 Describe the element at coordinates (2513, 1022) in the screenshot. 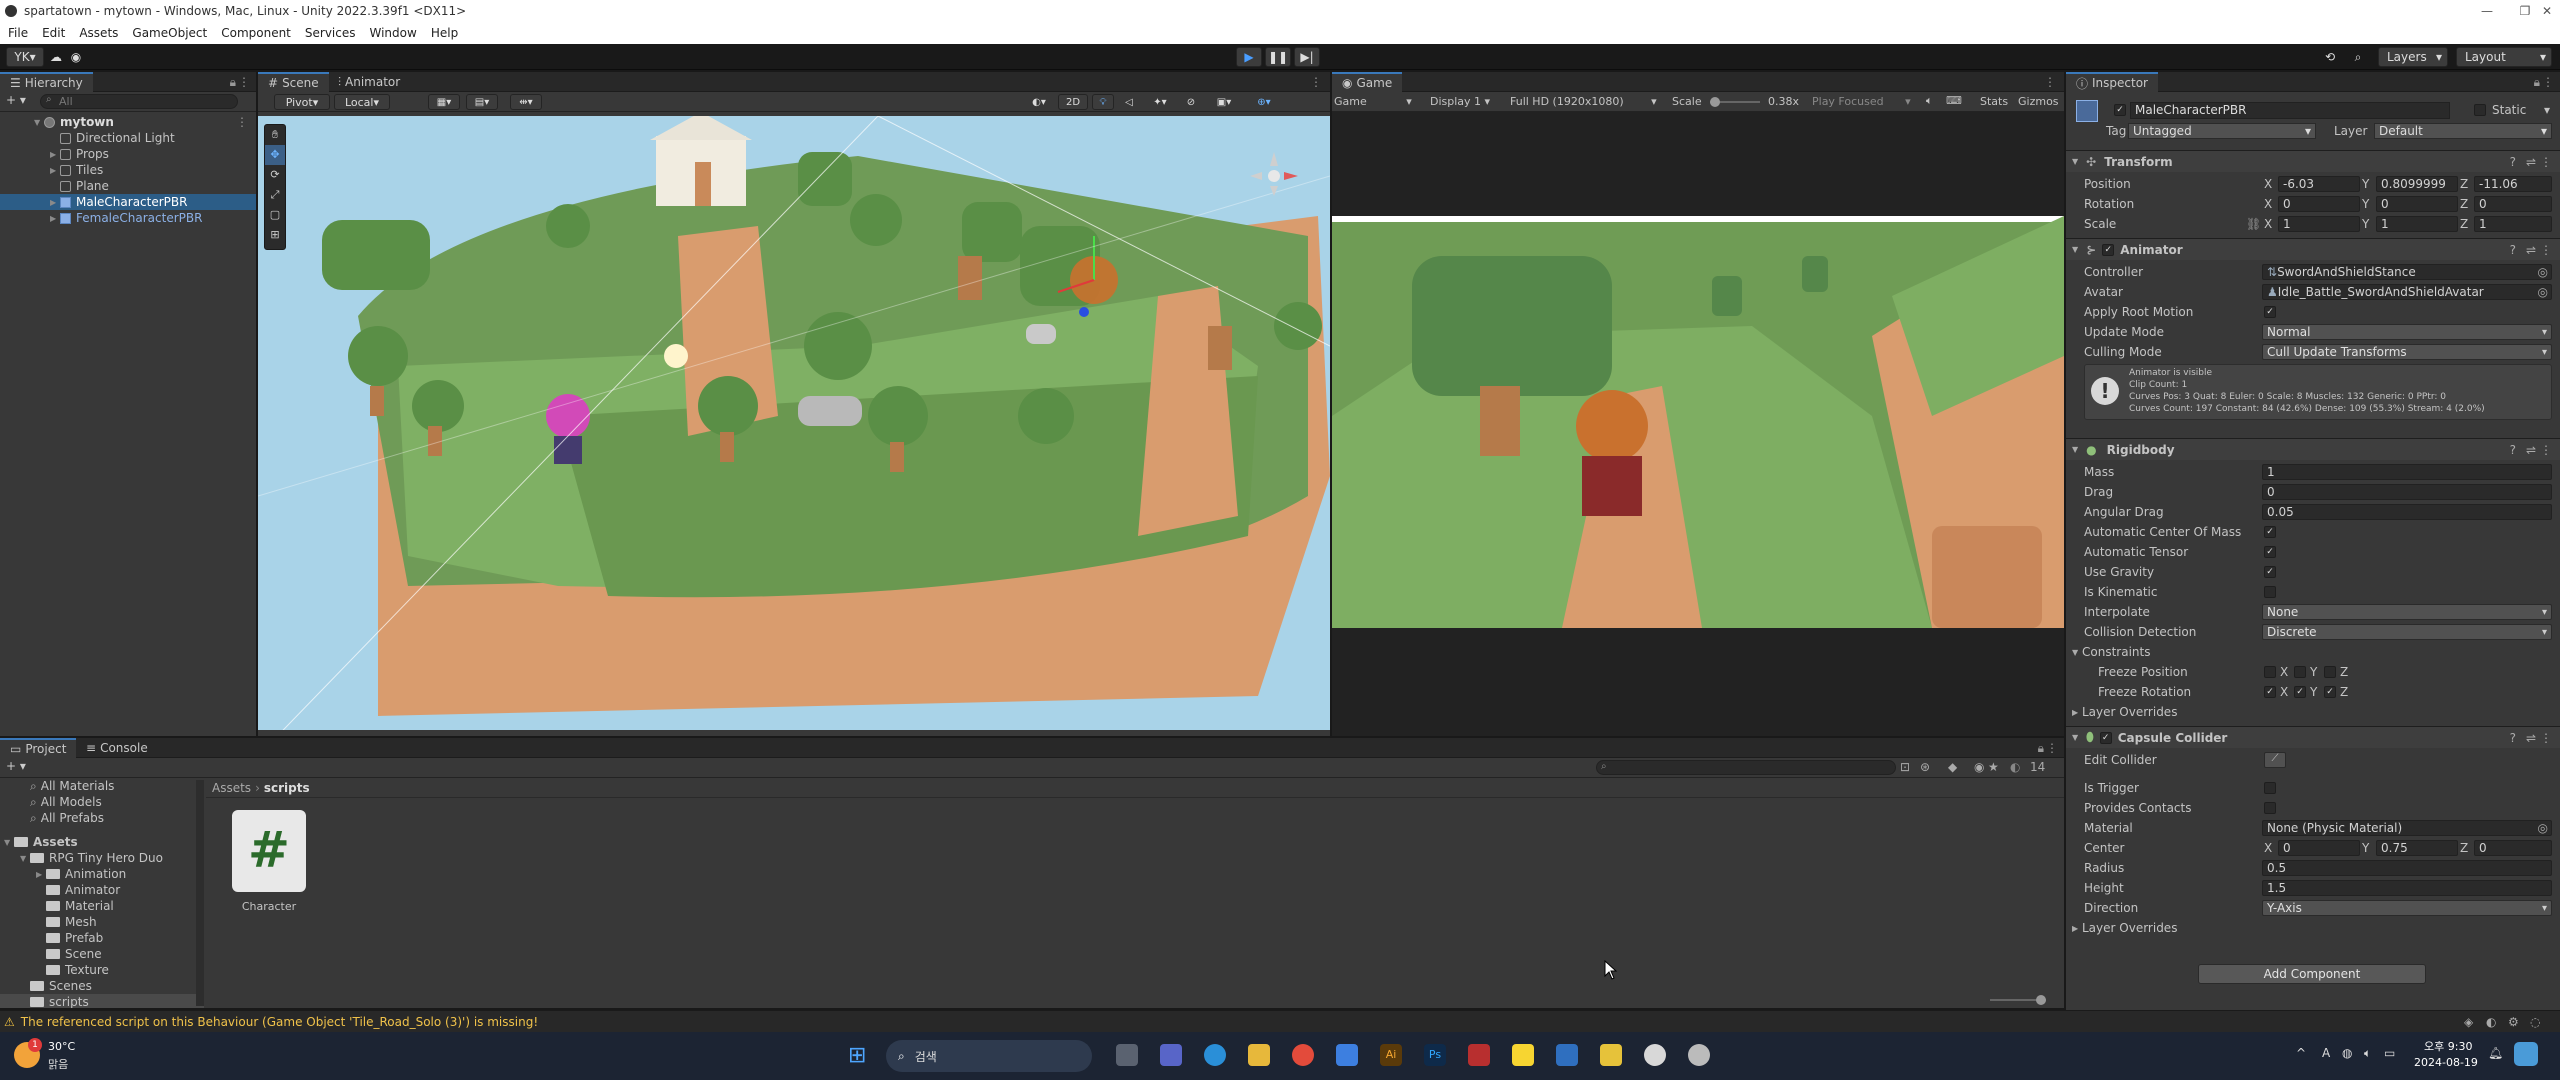

I see `settings-icon: ⚙` at that location.